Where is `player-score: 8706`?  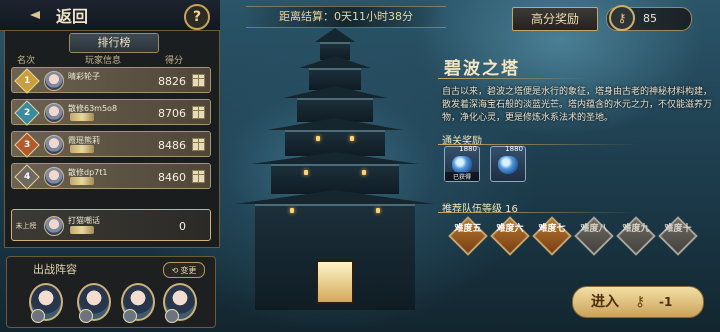 player-score: 8706 is located at coordinates (172, 113).